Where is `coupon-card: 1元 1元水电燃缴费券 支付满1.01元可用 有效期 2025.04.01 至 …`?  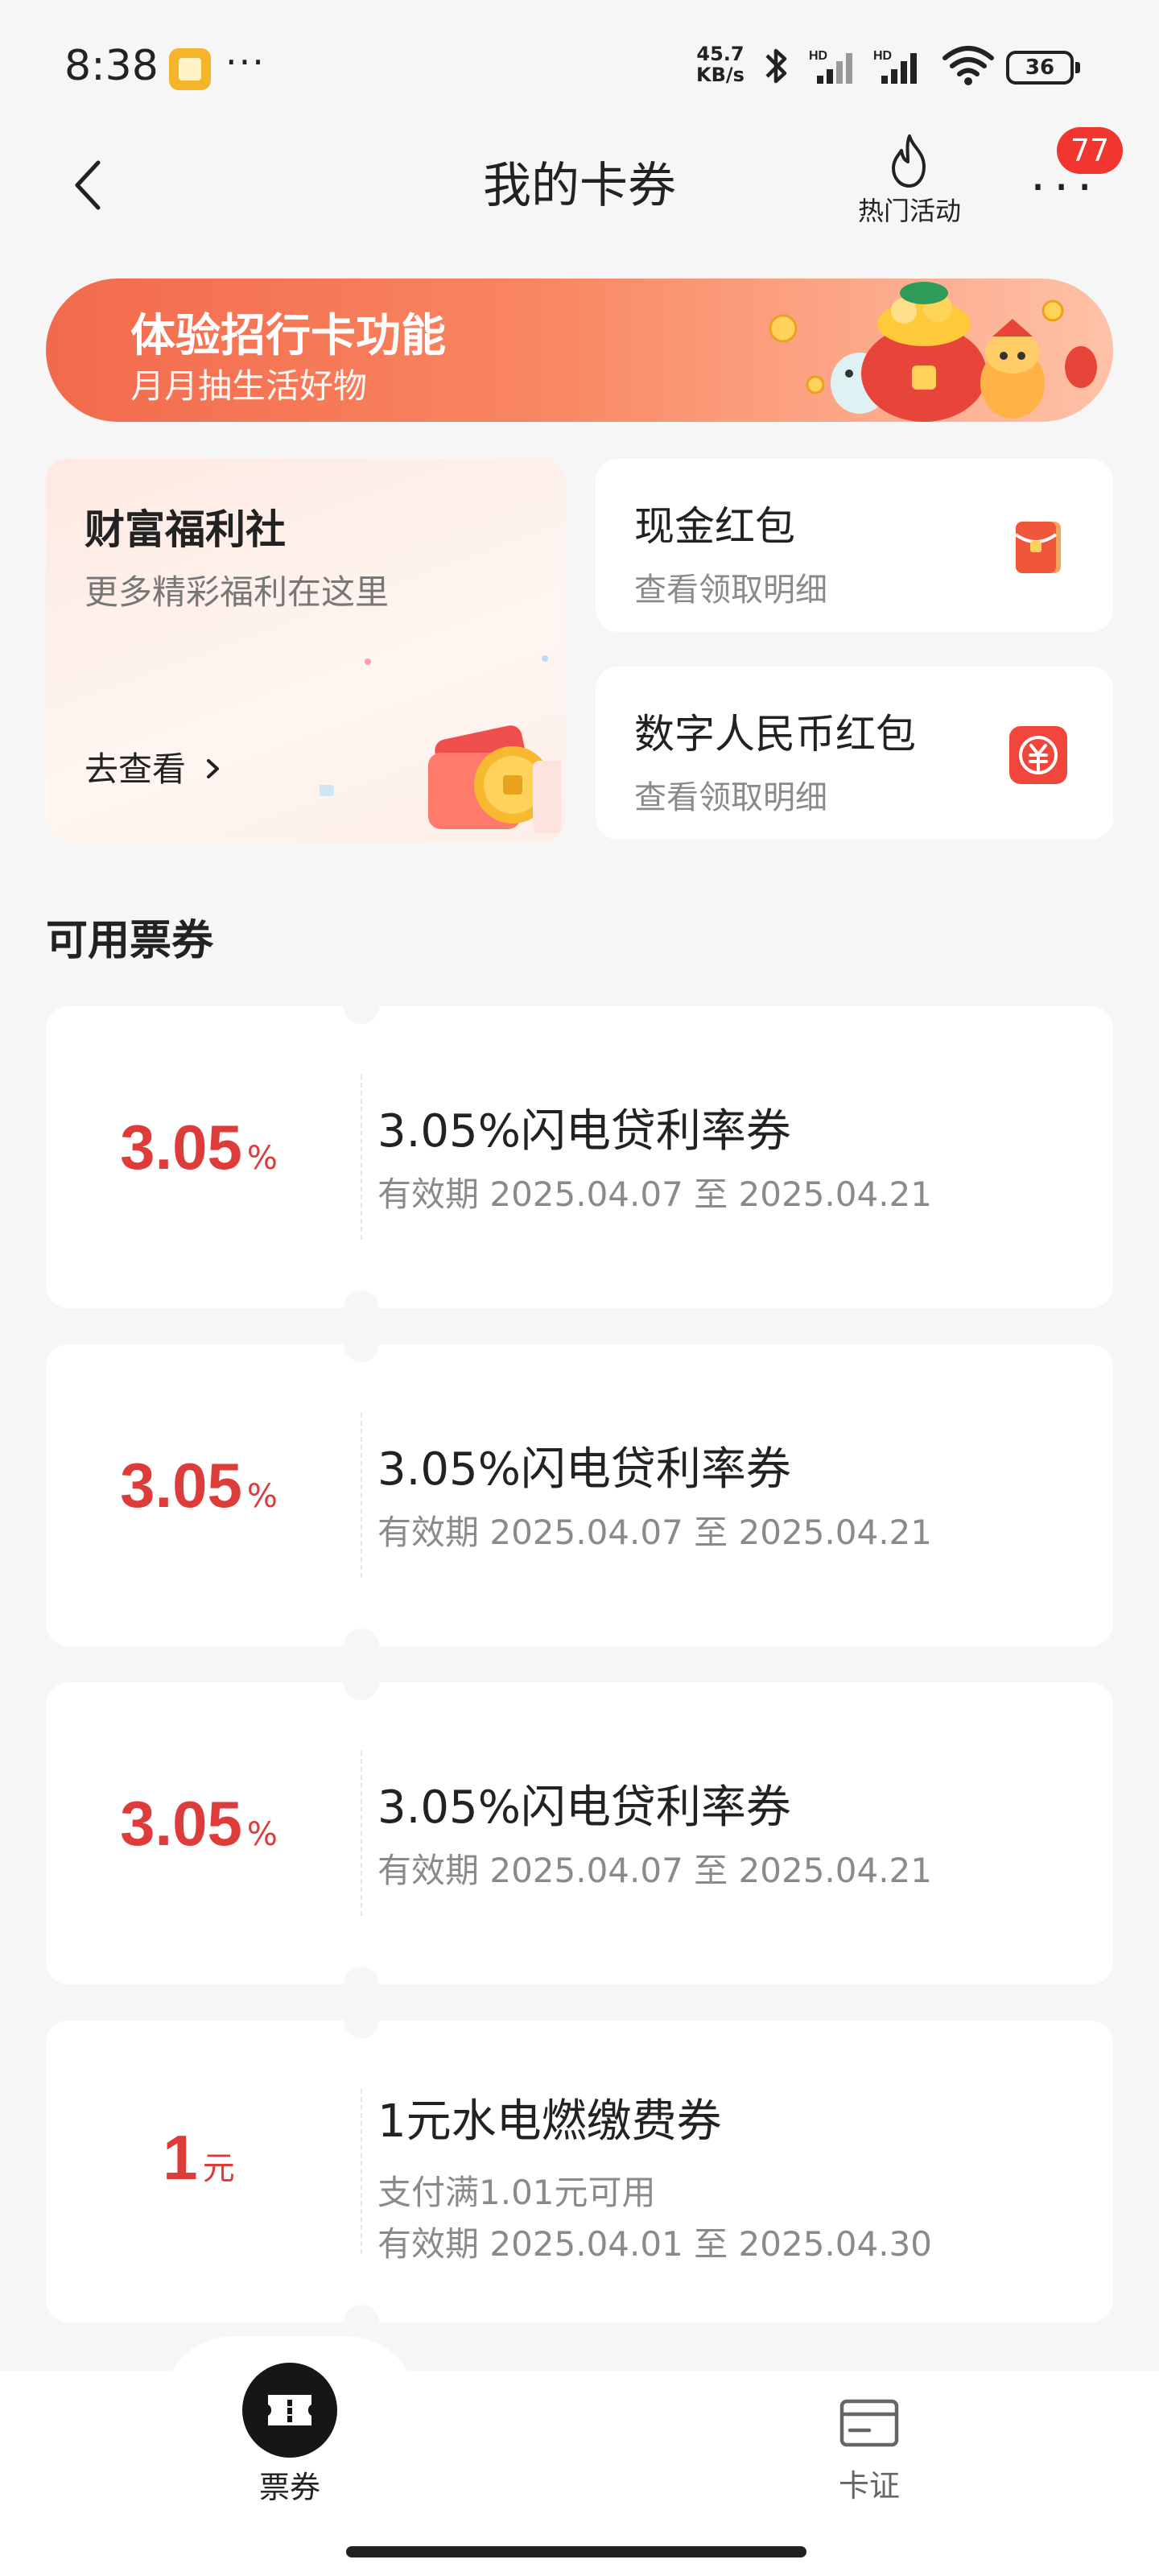
coupon-card: 1元 1元水电燃缴费券 支付满1.01元可用 有效期 2025.04.01 至 … is located at coordinates (579, 2171).